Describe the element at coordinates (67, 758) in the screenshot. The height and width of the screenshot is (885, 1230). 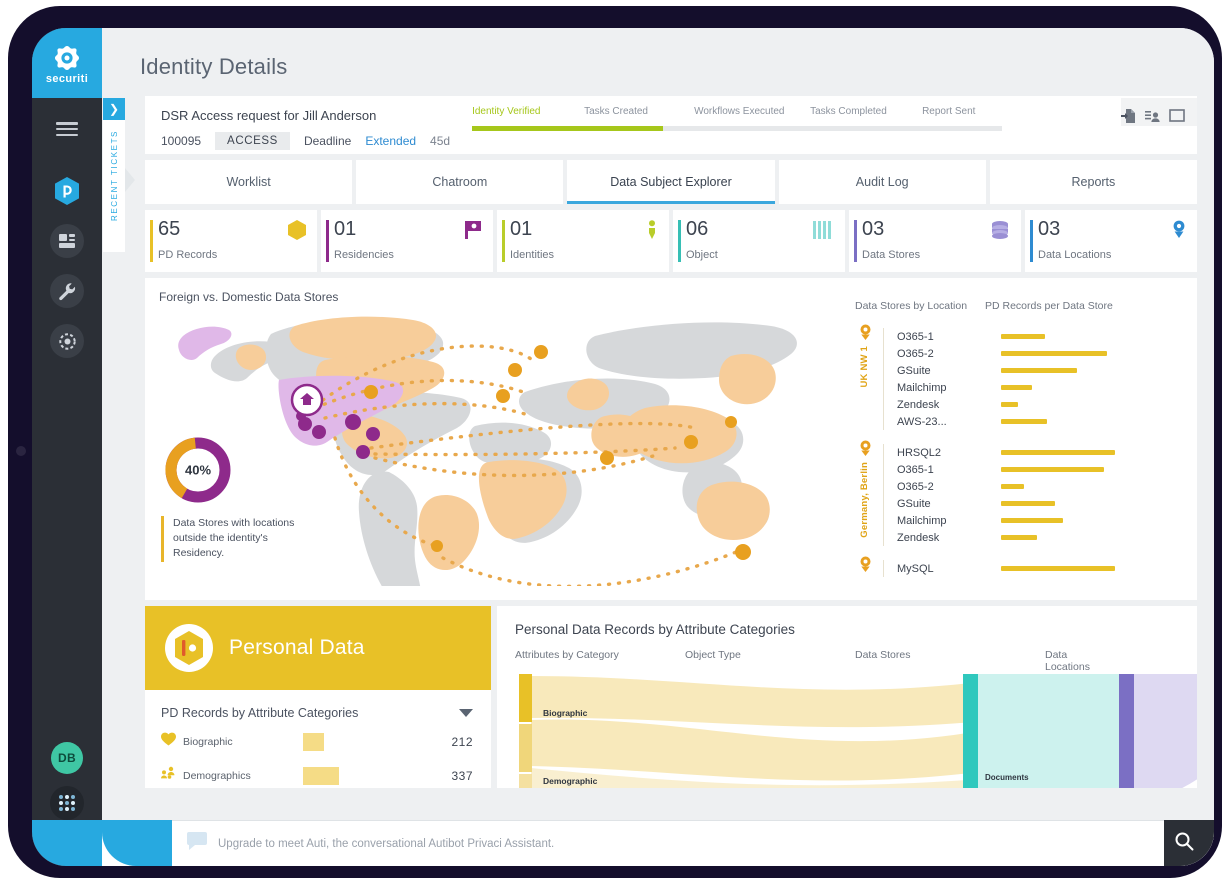
I see `avatar: DB` at that location.